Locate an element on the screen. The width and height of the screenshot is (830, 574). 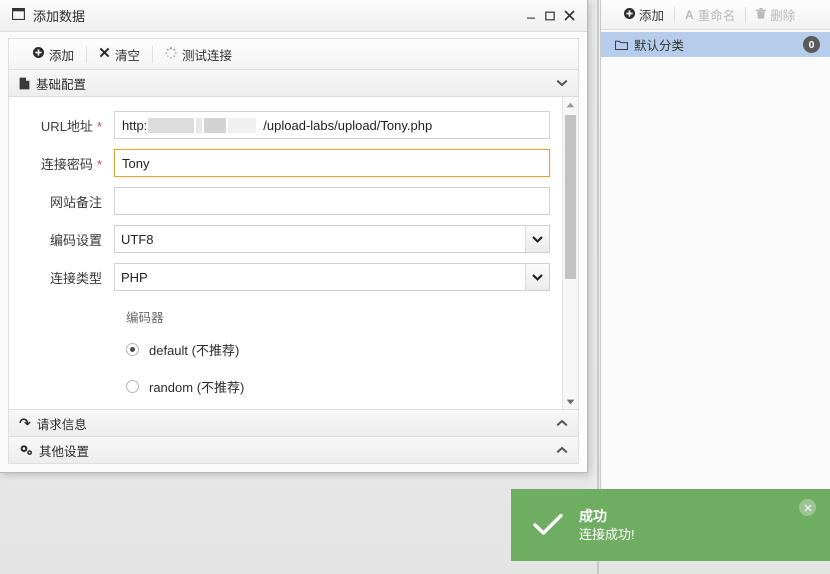
category-add-label: 添加 is located at coordinates (652, 16).